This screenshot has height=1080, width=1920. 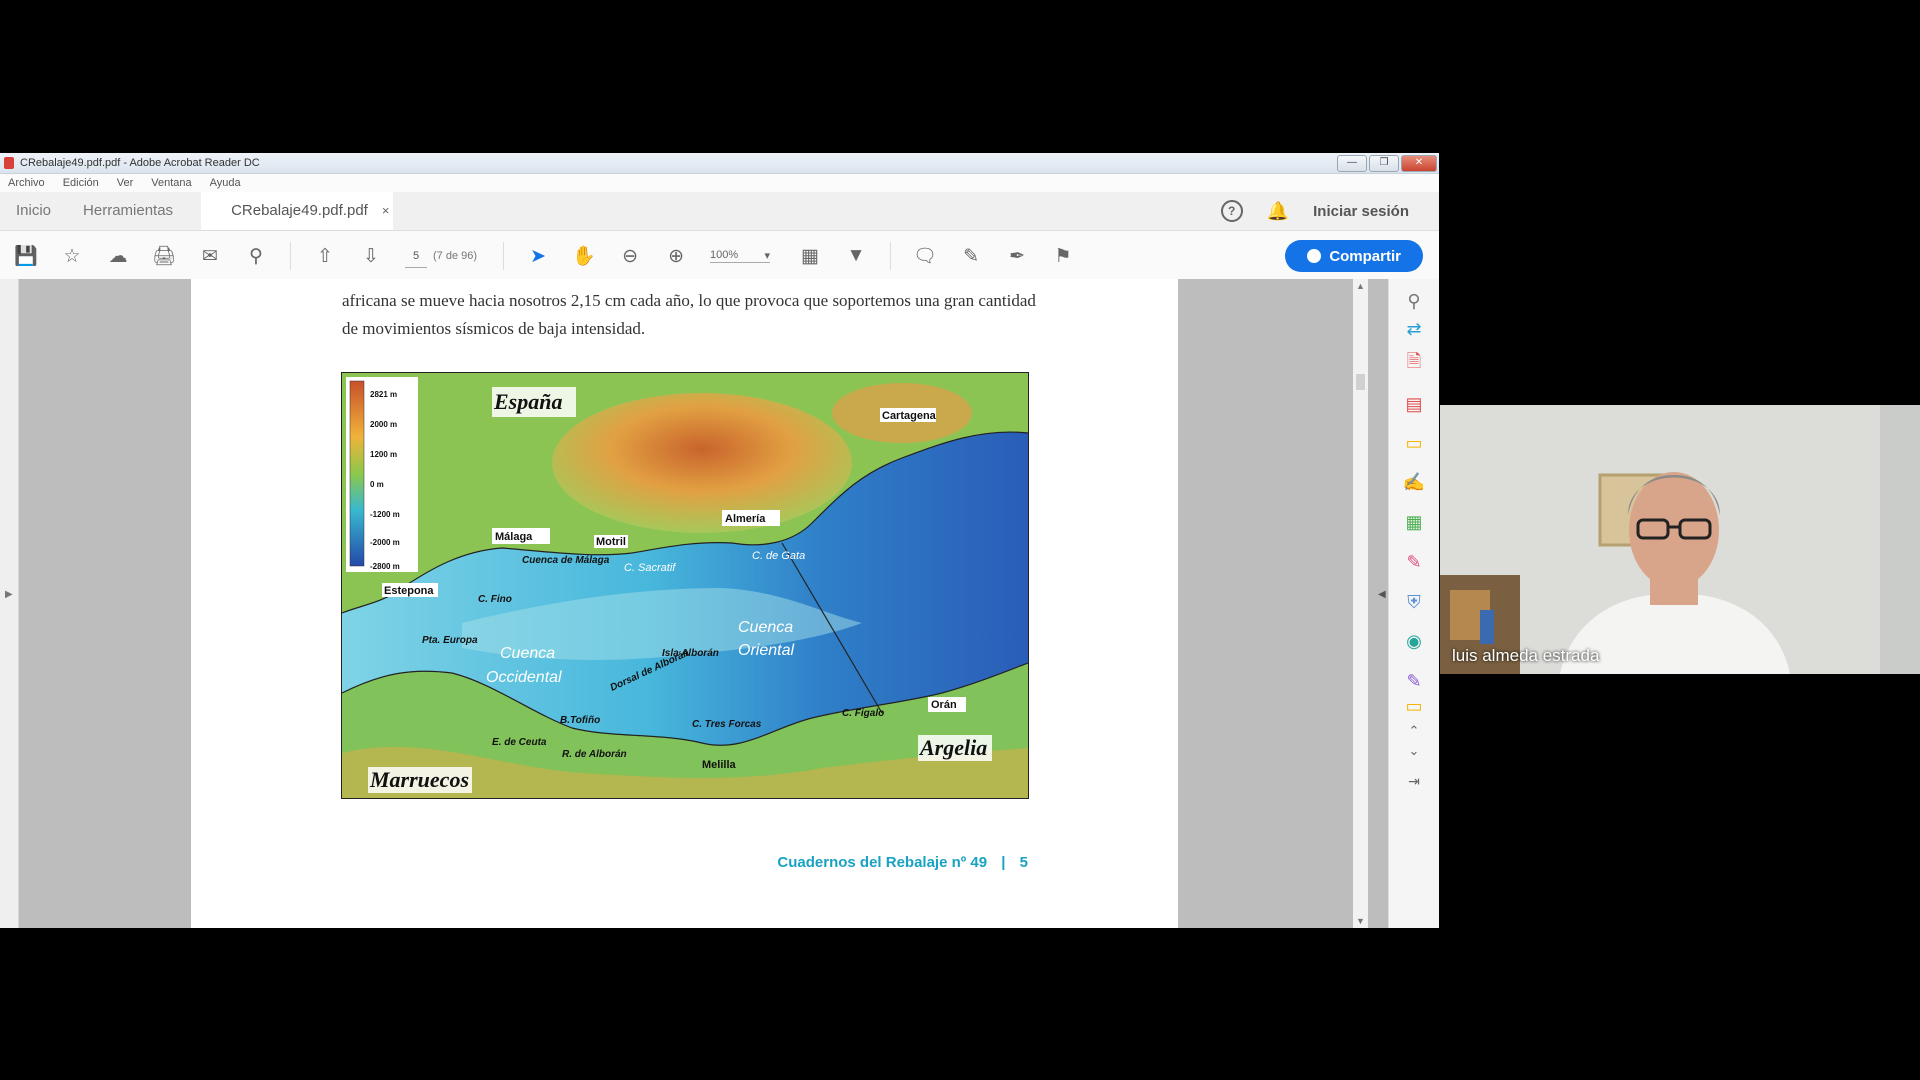 What do you see at coordinates (210, 256) in the screenshot?
I see `mail-icon: ✉` at bounding box center [210, 256].